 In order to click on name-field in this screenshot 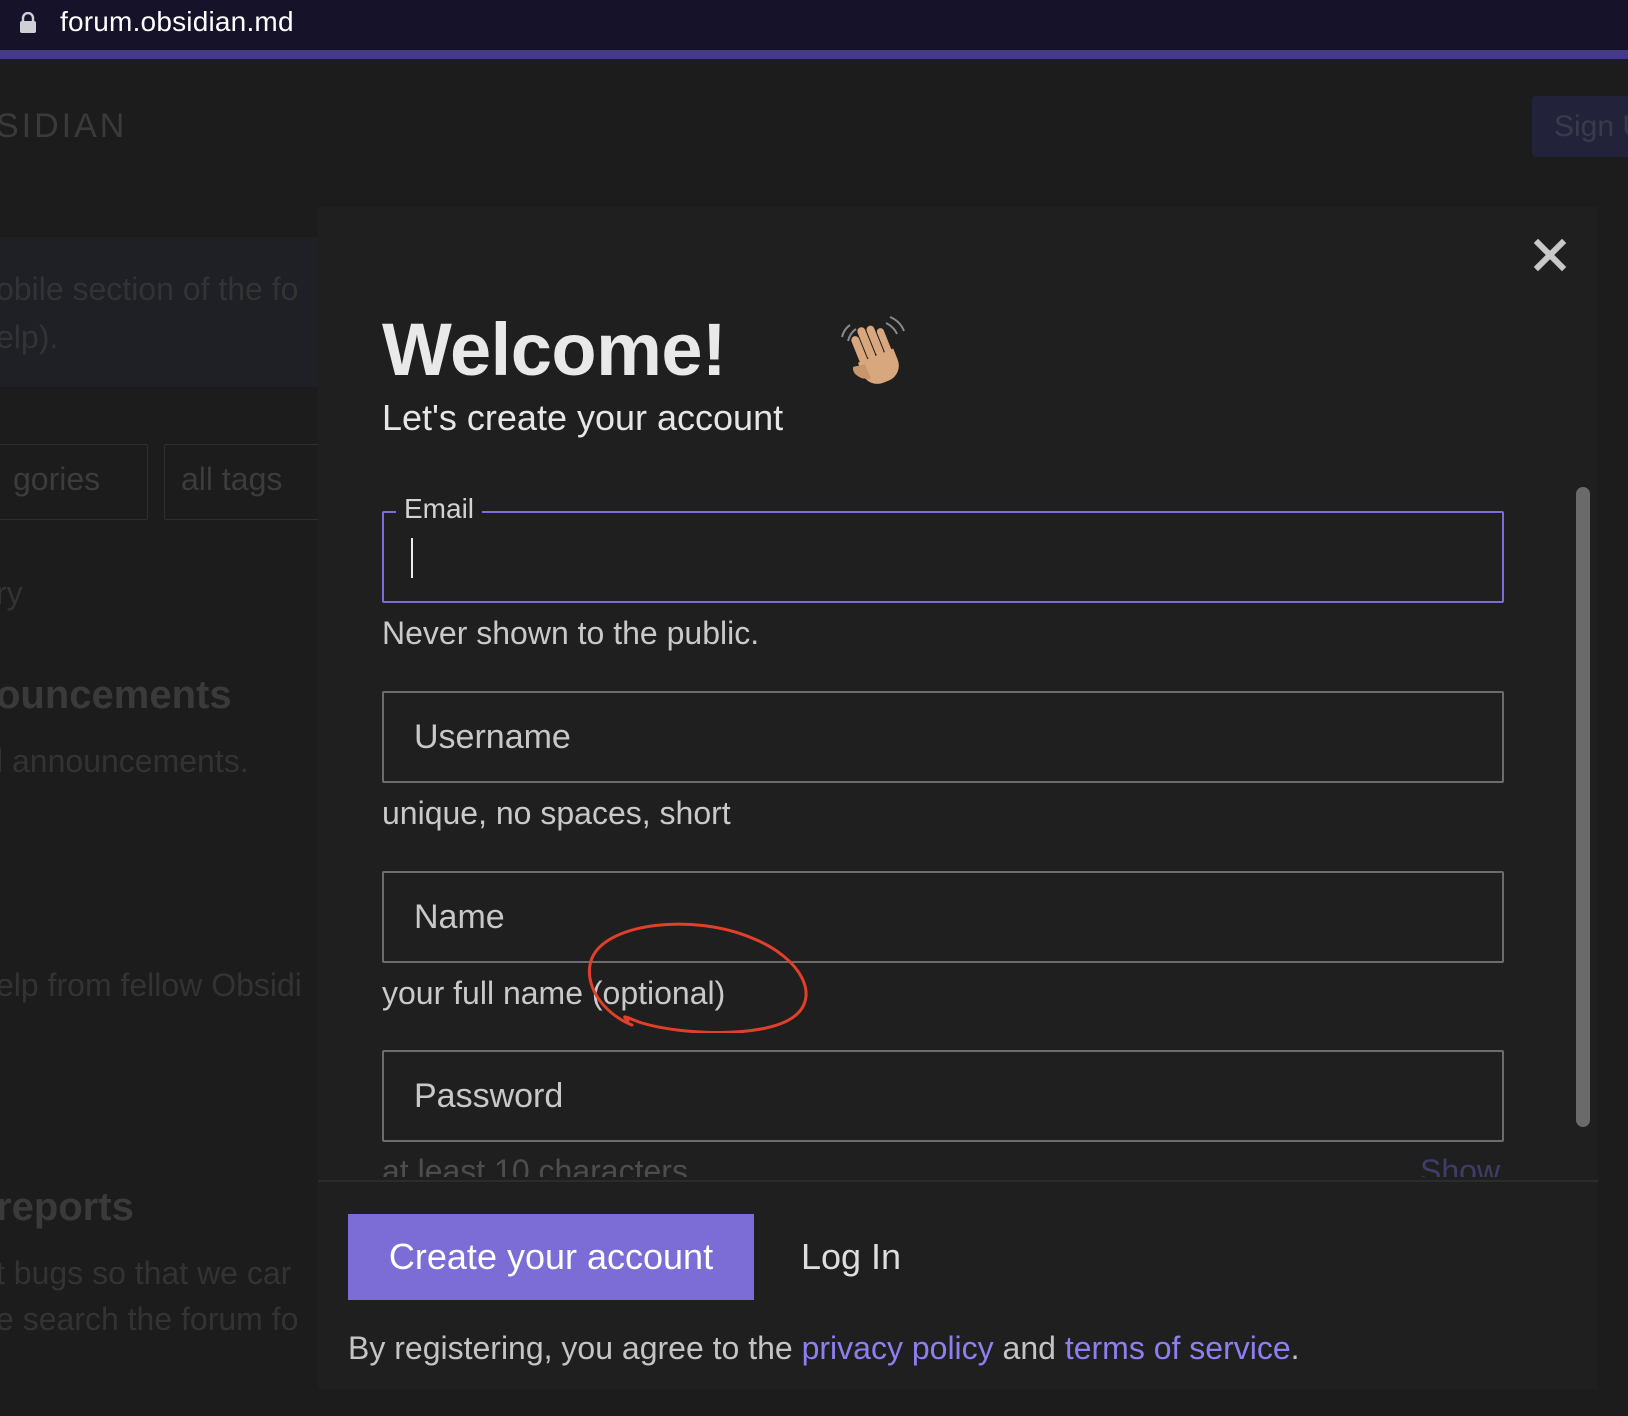, I will do `click(943, 917)`.